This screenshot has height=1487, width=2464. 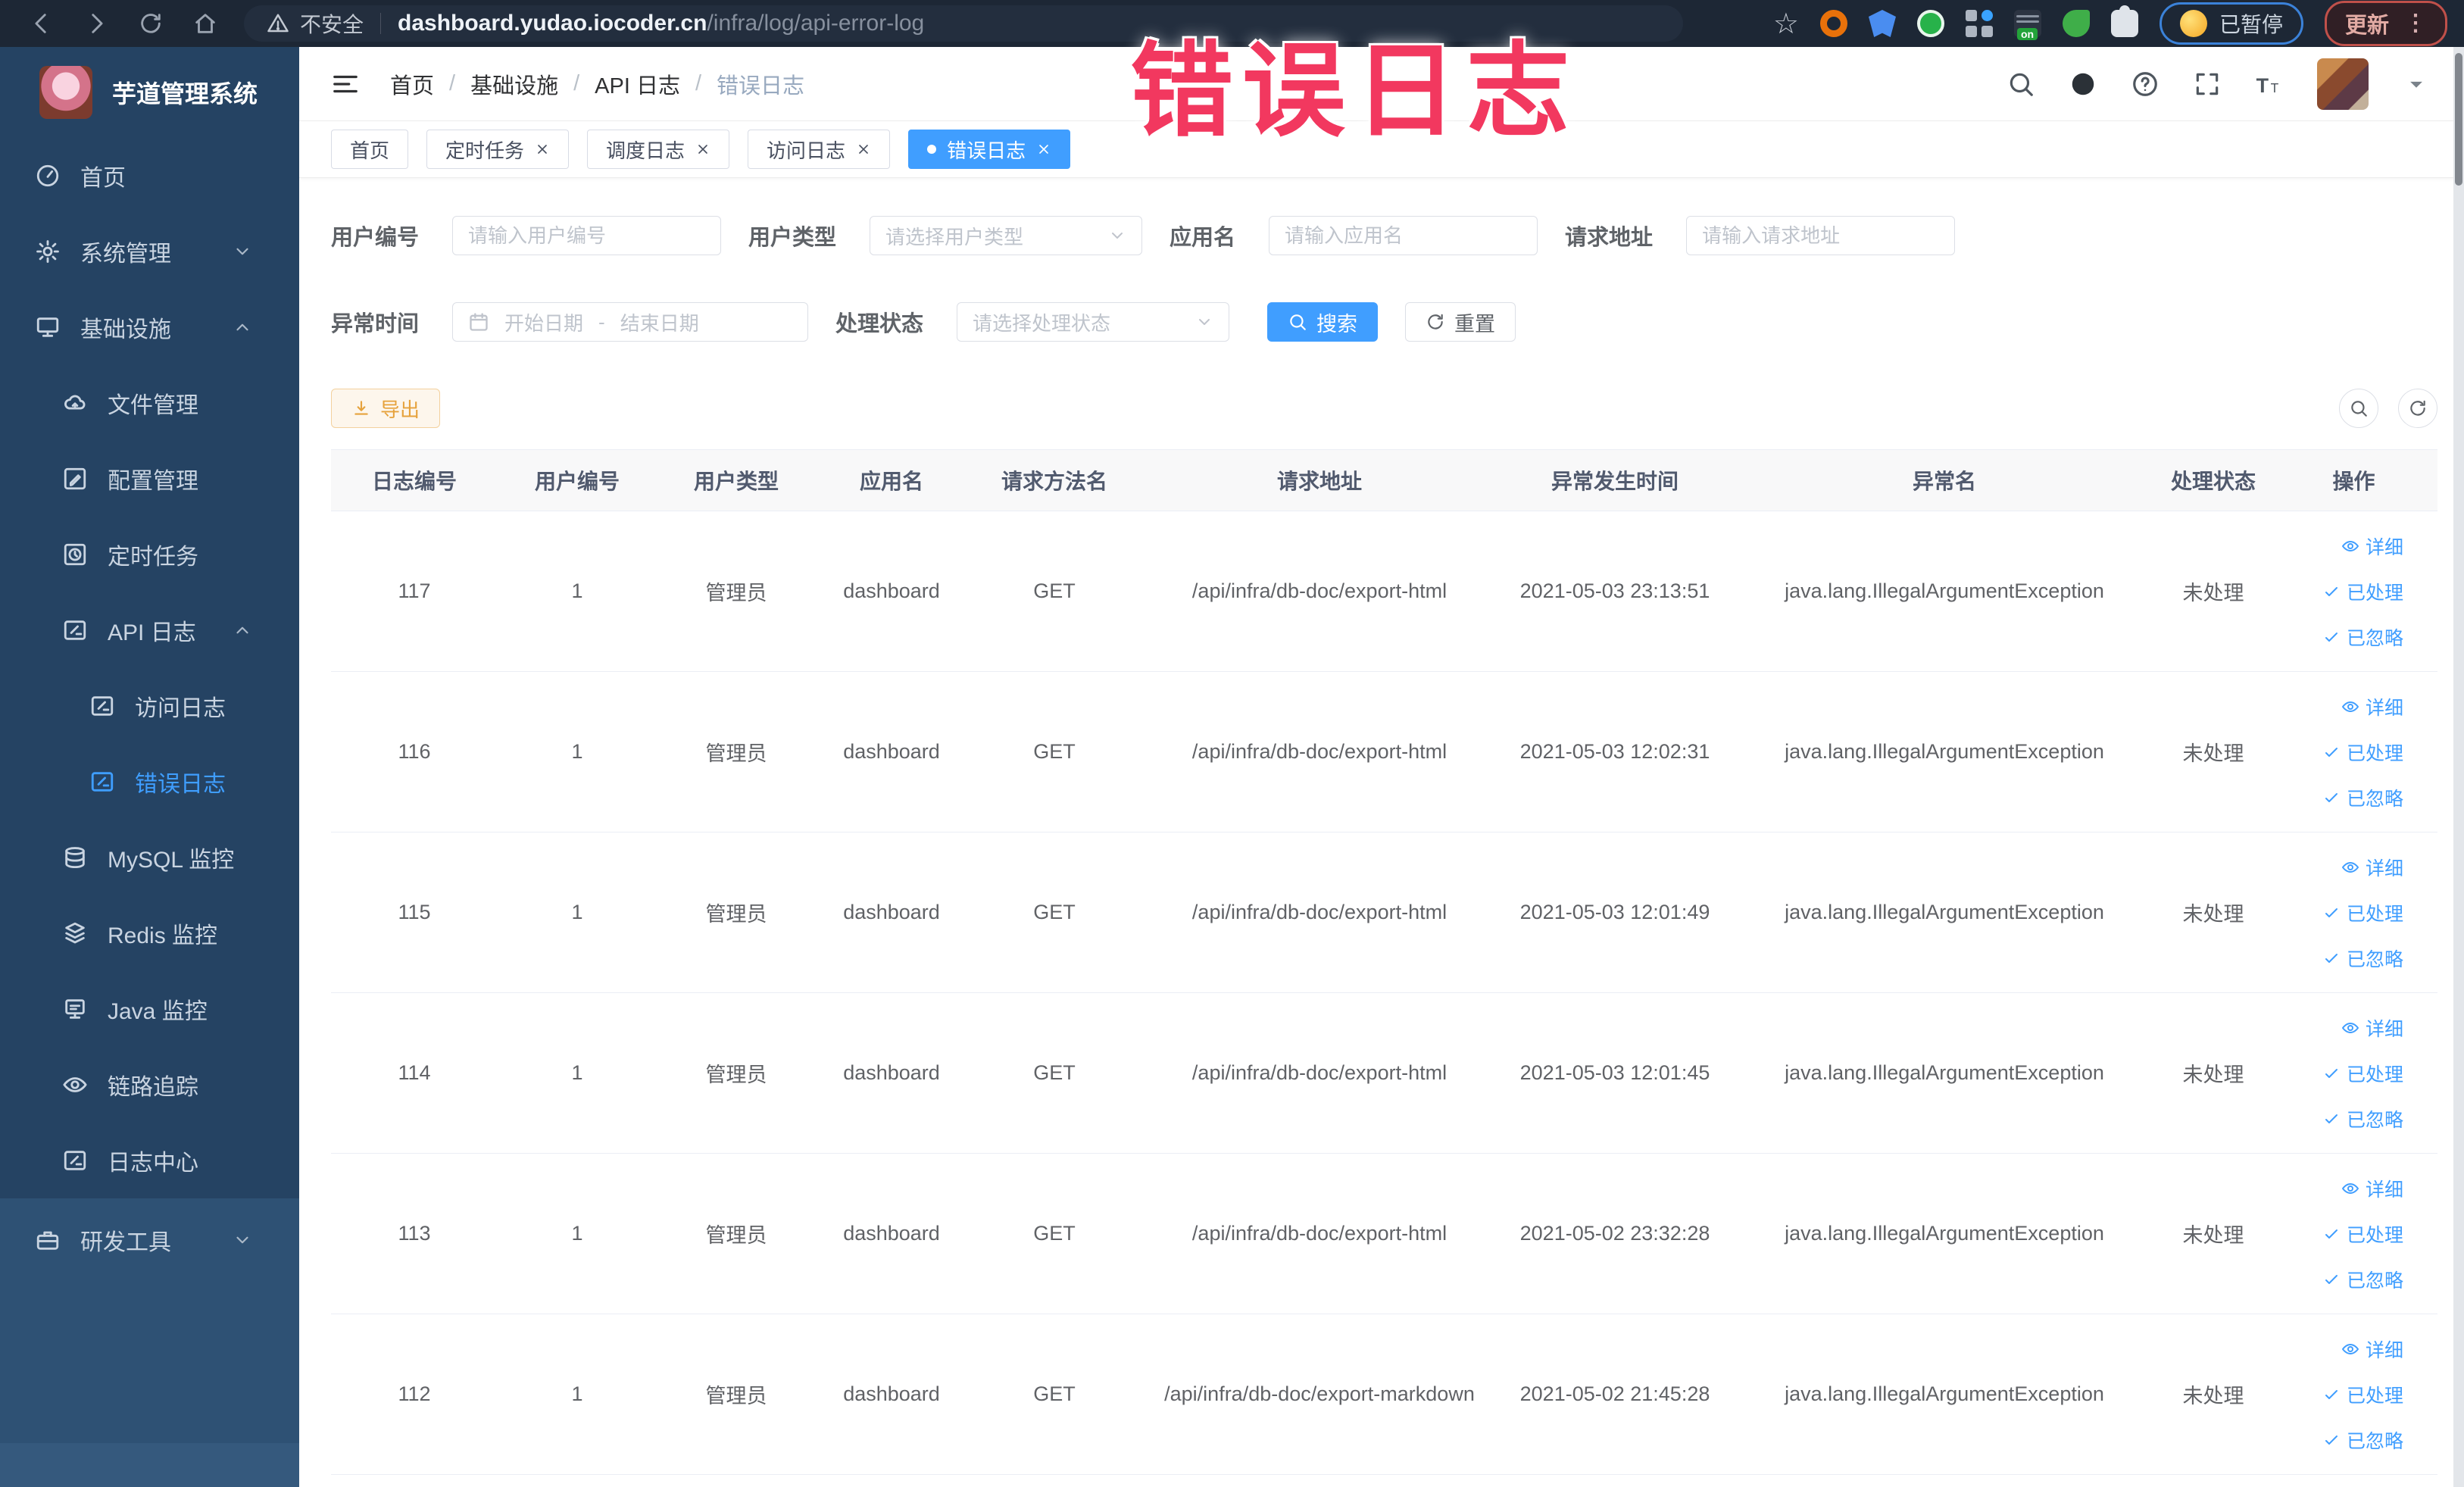 I want to click on breadcrumb-item: API 日志, so click(x=637, y=84).